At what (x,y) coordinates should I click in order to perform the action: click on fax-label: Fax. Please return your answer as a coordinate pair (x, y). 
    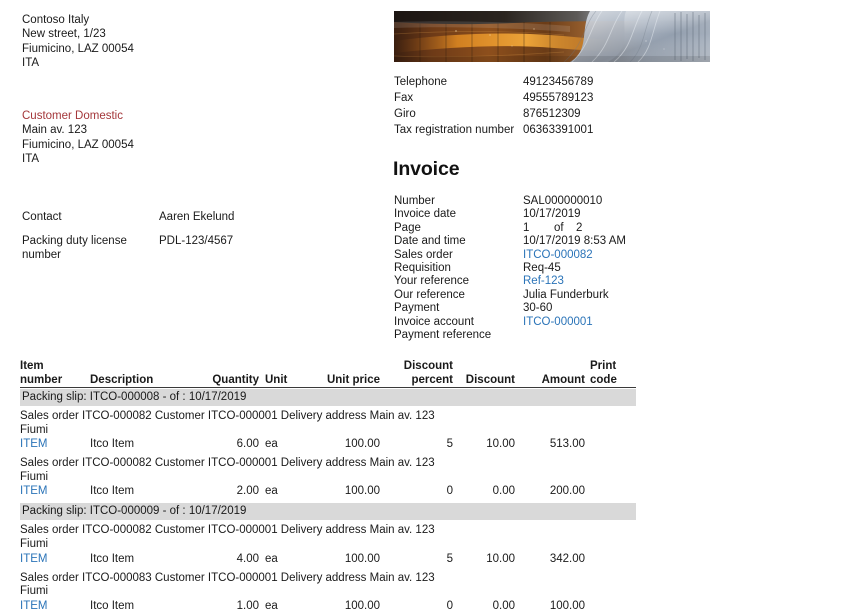
    Looking at the image, I should click on (404, 98).